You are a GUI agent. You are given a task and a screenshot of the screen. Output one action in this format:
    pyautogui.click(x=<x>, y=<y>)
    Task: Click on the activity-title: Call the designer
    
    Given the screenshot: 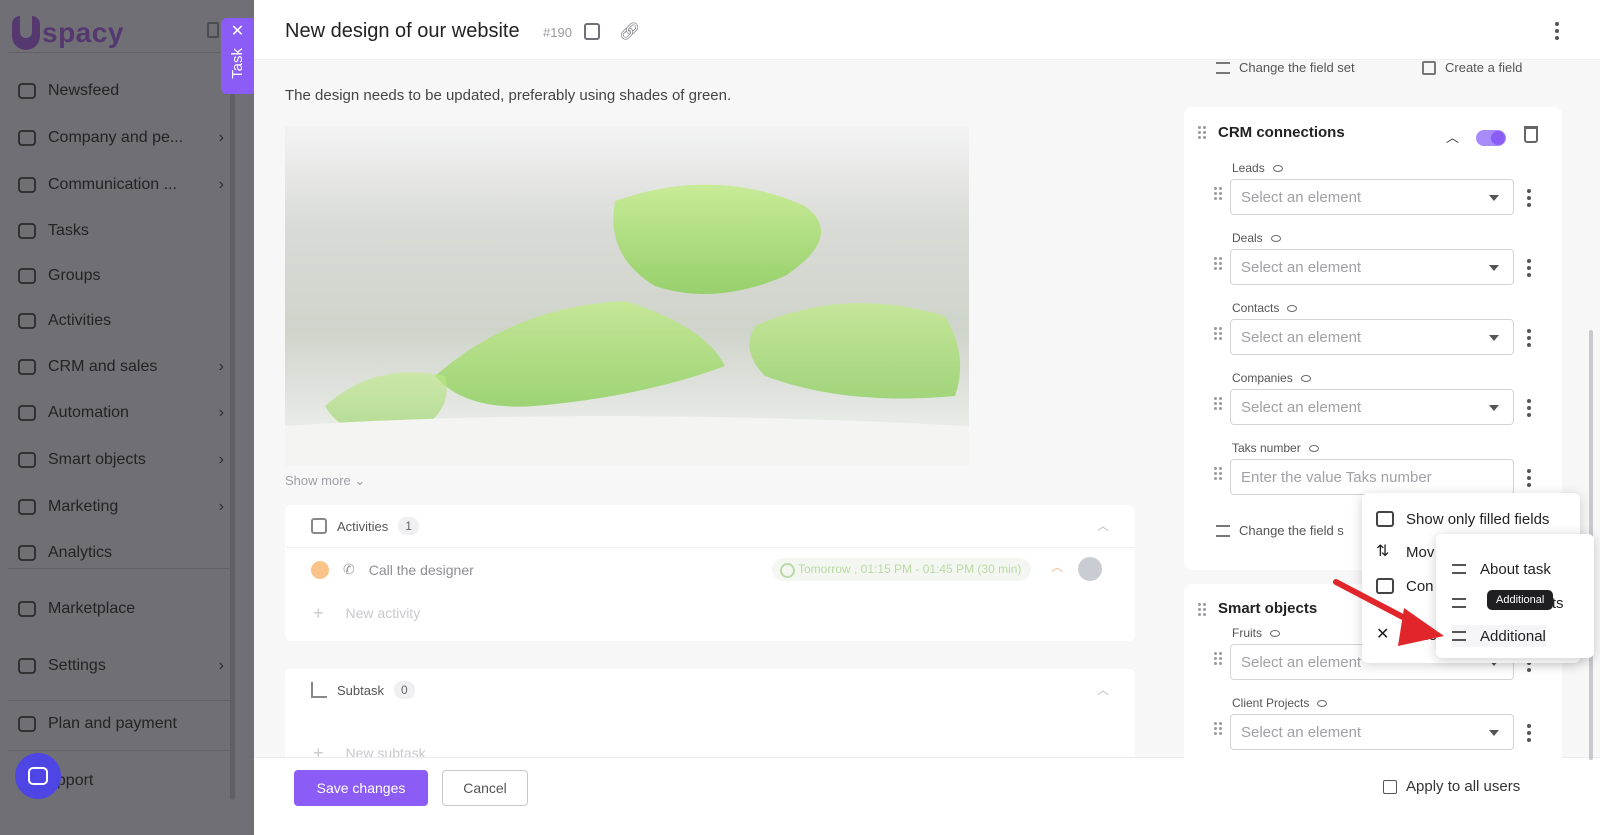 What is the action you would take?
    pyautogui.click(x=421, y=570)
    